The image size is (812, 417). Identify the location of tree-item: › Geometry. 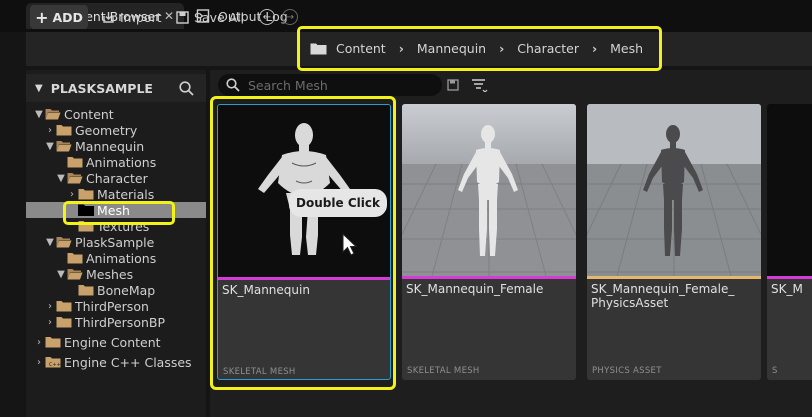
(116, 130).